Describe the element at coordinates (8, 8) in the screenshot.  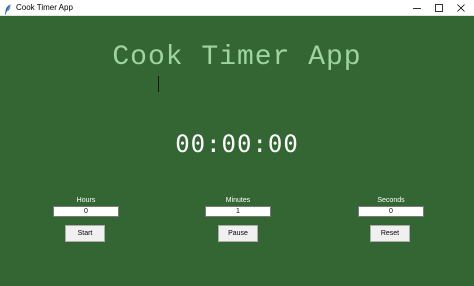
I see `feather-icon` at that location.